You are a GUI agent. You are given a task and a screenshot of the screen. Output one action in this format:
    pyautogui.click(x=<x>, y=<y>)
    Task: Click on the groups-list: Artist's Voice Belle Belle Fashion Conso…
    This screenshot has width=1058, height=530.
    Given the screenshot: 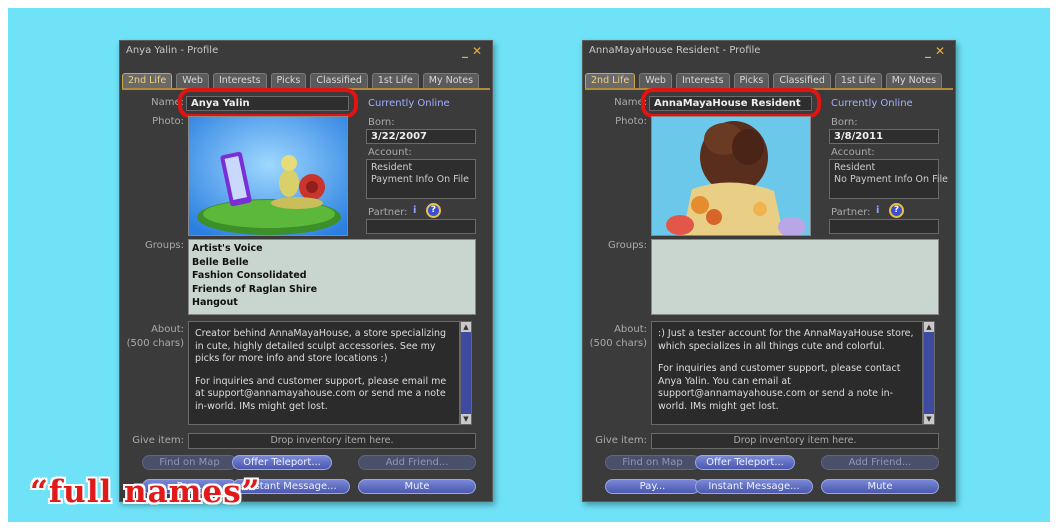 What is the action you would take?
    pyautogui.click(x=332, y=277)
    